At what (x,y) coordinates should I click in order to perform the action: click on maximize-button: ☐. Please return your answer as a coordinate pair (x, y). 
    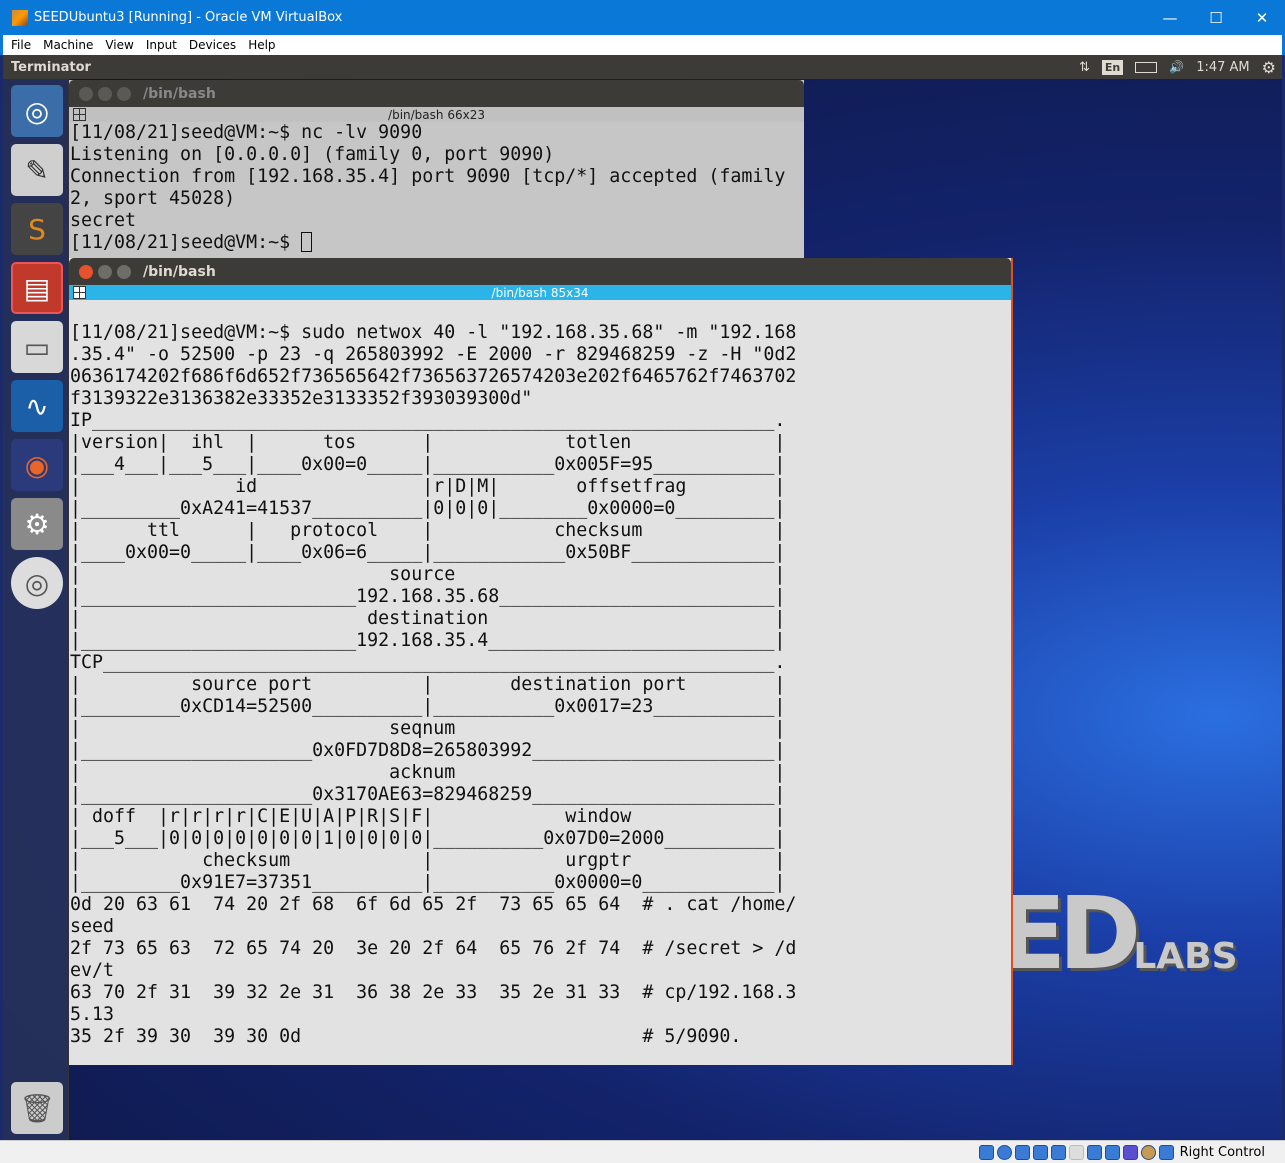
    Looking at the image, I should click on (1216, 18).